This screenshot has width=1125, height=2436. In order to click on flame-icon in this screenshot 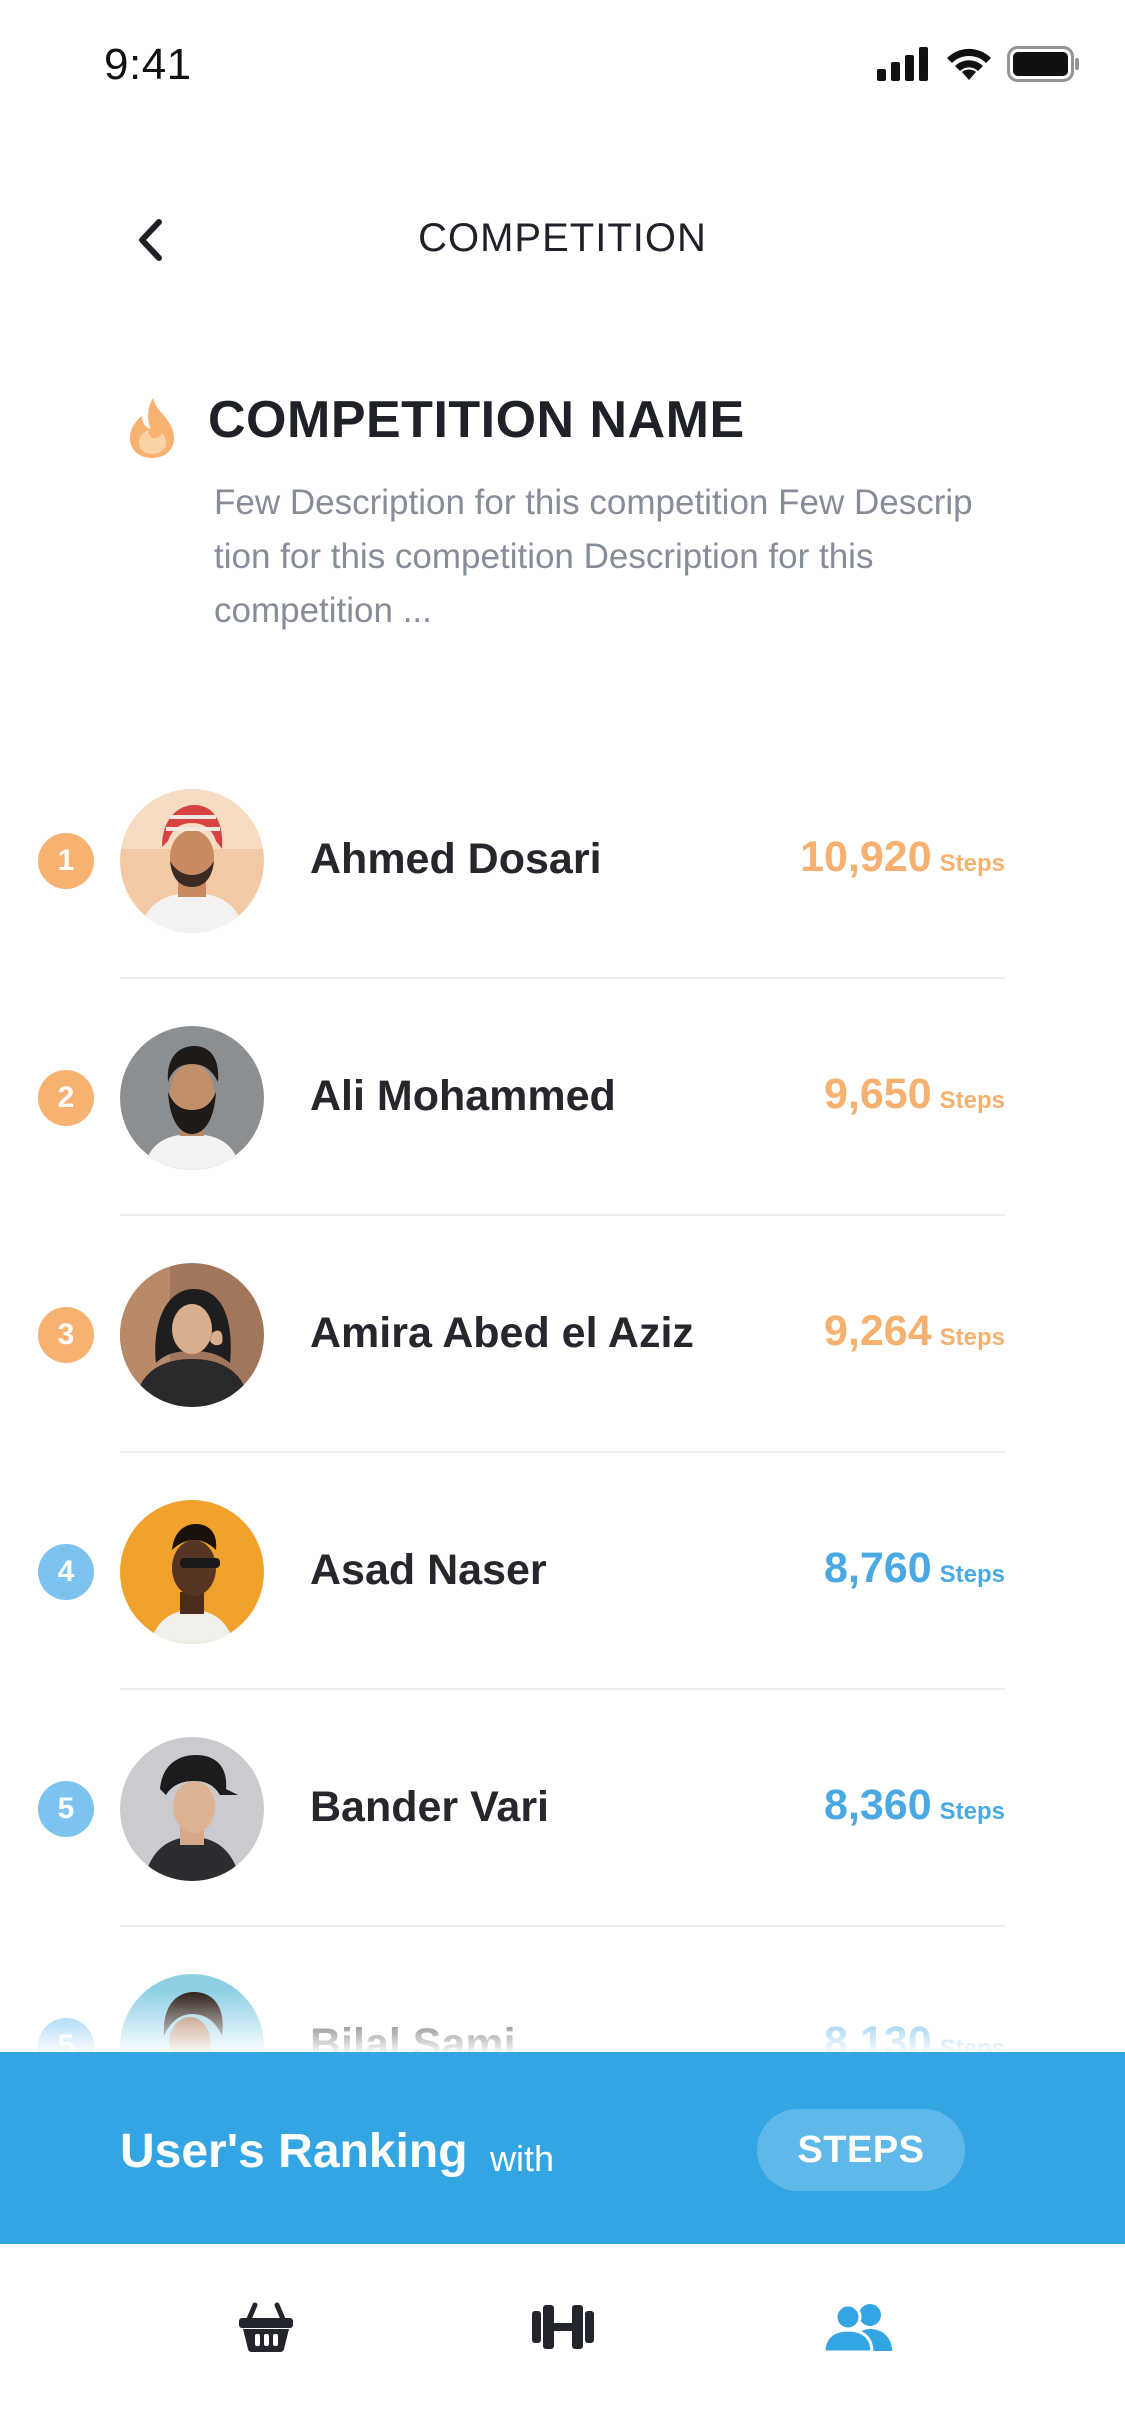, I will do `click(152, 428)`.